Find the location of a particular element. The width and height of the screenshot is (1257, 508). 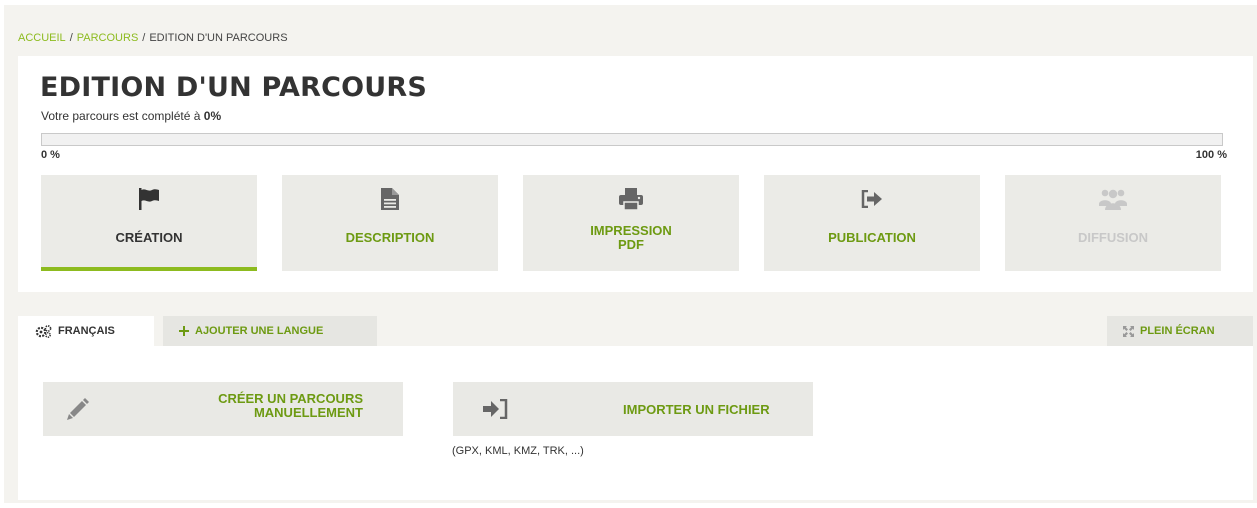

tab-label: FRANÇAIS is located at coordinates (86, 331).